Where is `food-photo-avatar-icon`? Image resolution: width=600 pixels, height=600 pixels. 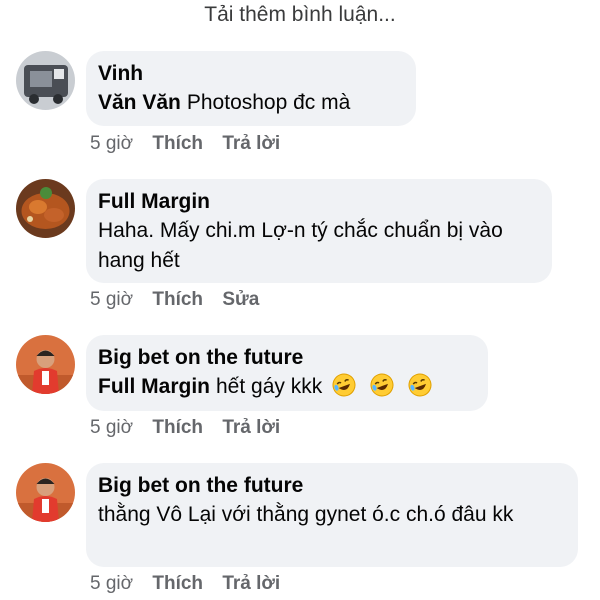 food-photo-avatar-icon is located at coordinates (45, 208).